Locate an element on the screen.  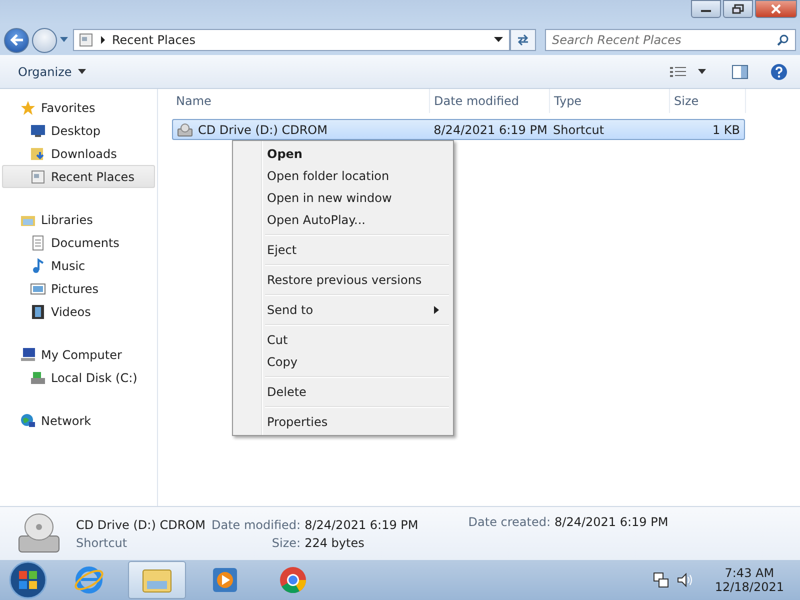
table-cell-text: 8/24/2021 6:19 PM is located at coordinates (490, 129).